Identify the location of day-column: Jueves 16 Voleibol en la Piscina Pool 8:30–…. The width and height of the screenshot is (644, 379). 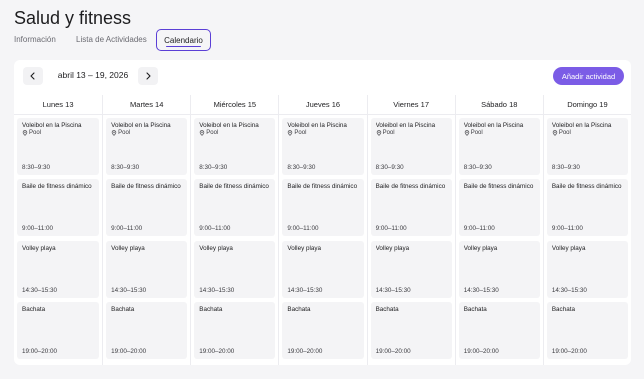
(322, 230).